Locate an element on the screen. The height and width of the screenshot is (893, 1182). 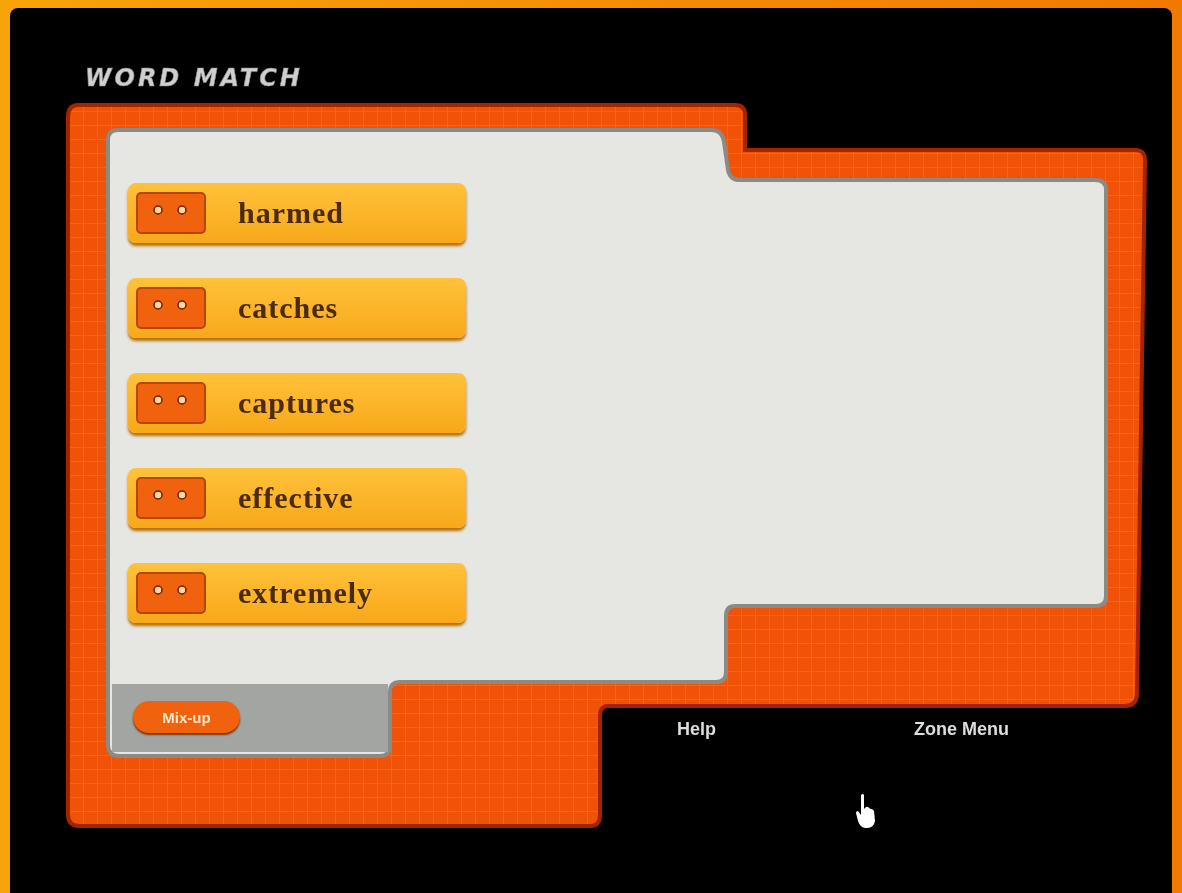
word-button: effective is located at coordinates (297, 498).